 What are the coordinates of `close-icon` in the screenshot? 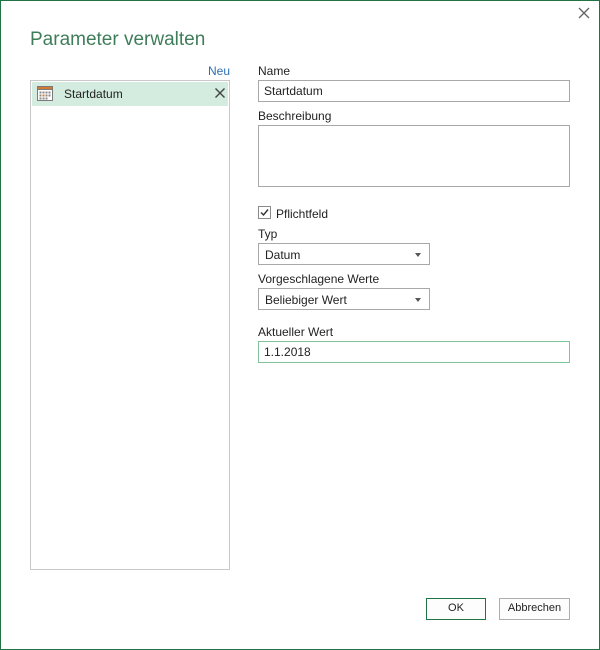 It's located at (584, 13).